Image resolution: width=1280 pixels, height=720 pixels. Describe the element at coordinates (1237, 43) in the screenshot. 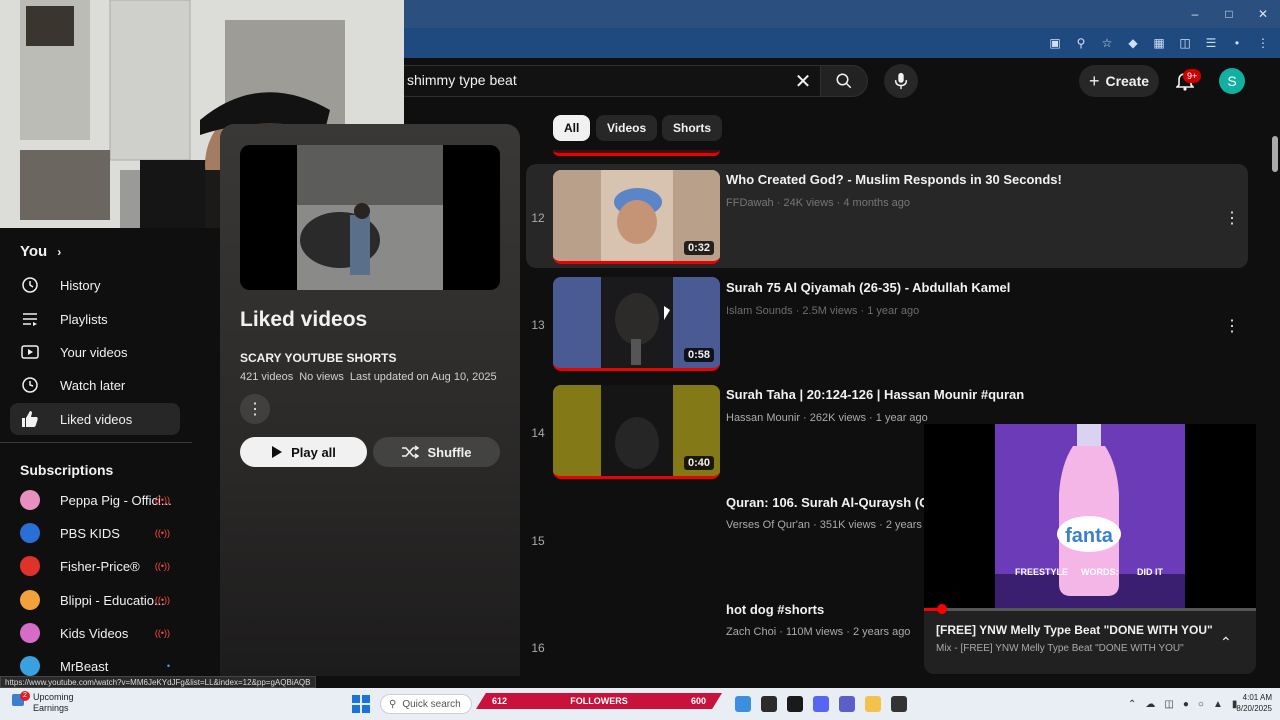

I see `profile-icon: •` at that location.